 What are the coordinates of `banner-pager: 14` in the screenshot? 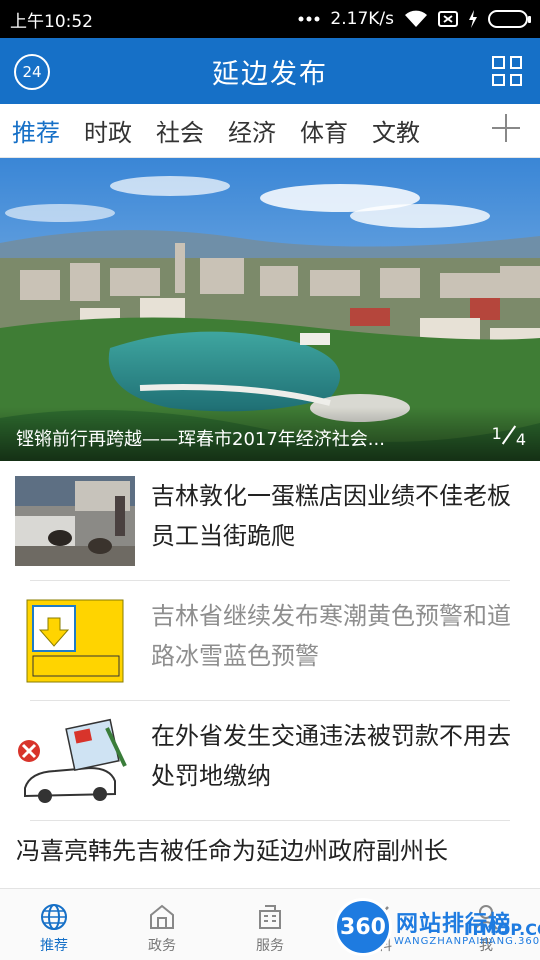 It's located at (508, 436).